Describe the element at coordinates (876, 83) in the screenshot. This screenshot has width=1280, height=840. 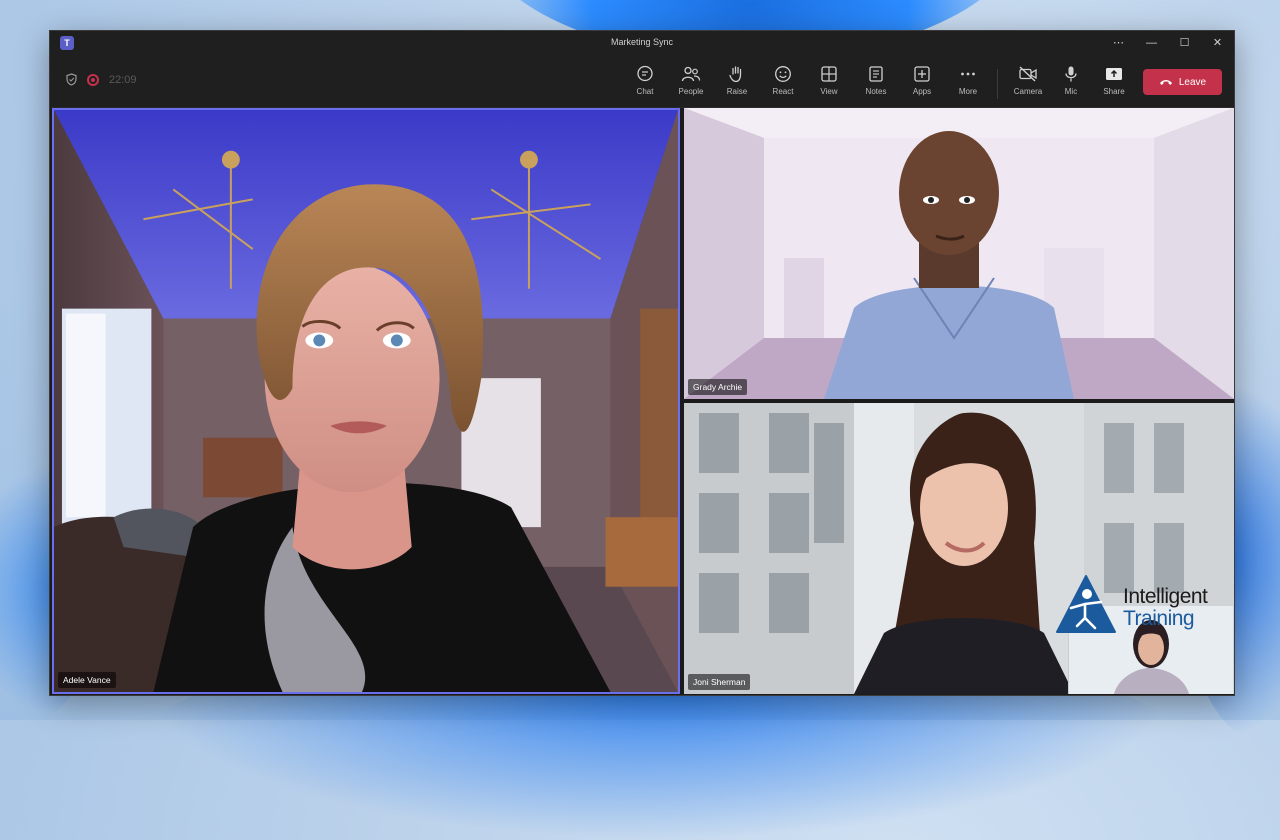
I see `notes-button: Notes` at that location.